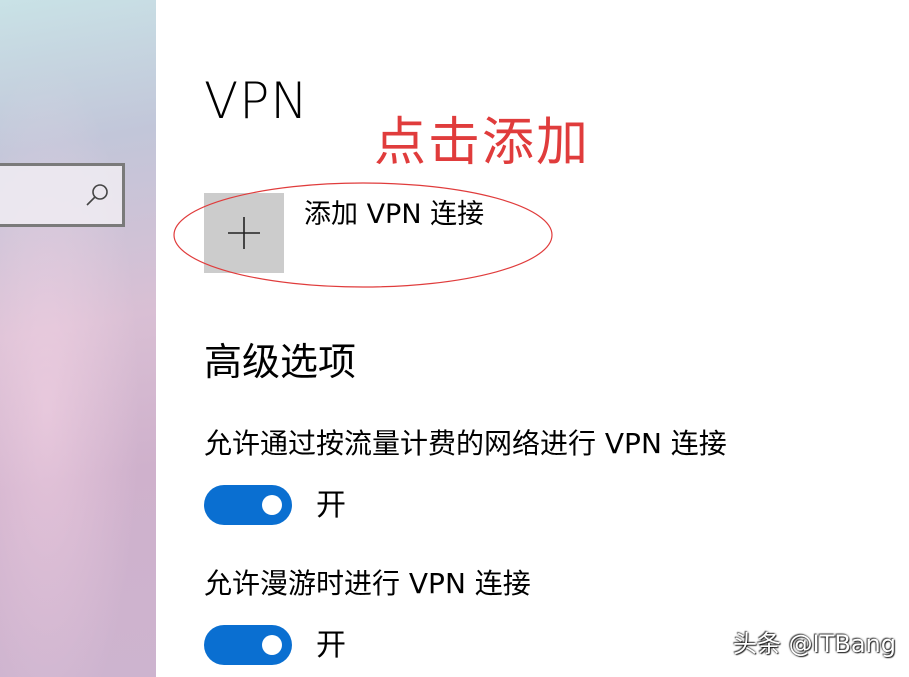  I want to click on metered-network-state: 开, so click(331, 505).